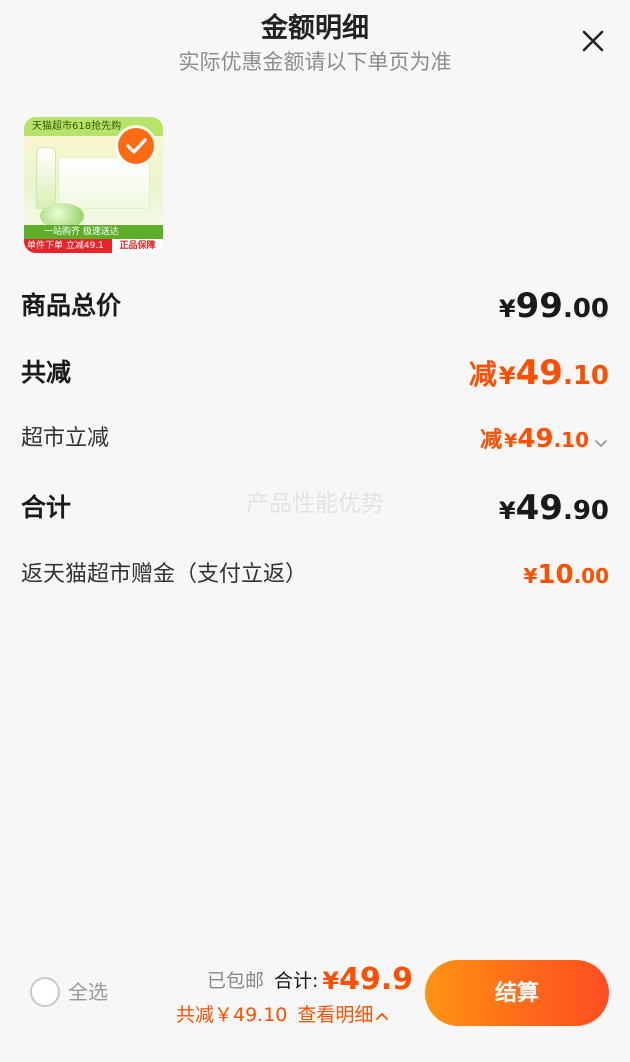 This screenshot has height=1062, width=630. I want to click on thumb-authentic-badge: 正品保障, so click(137, 246).